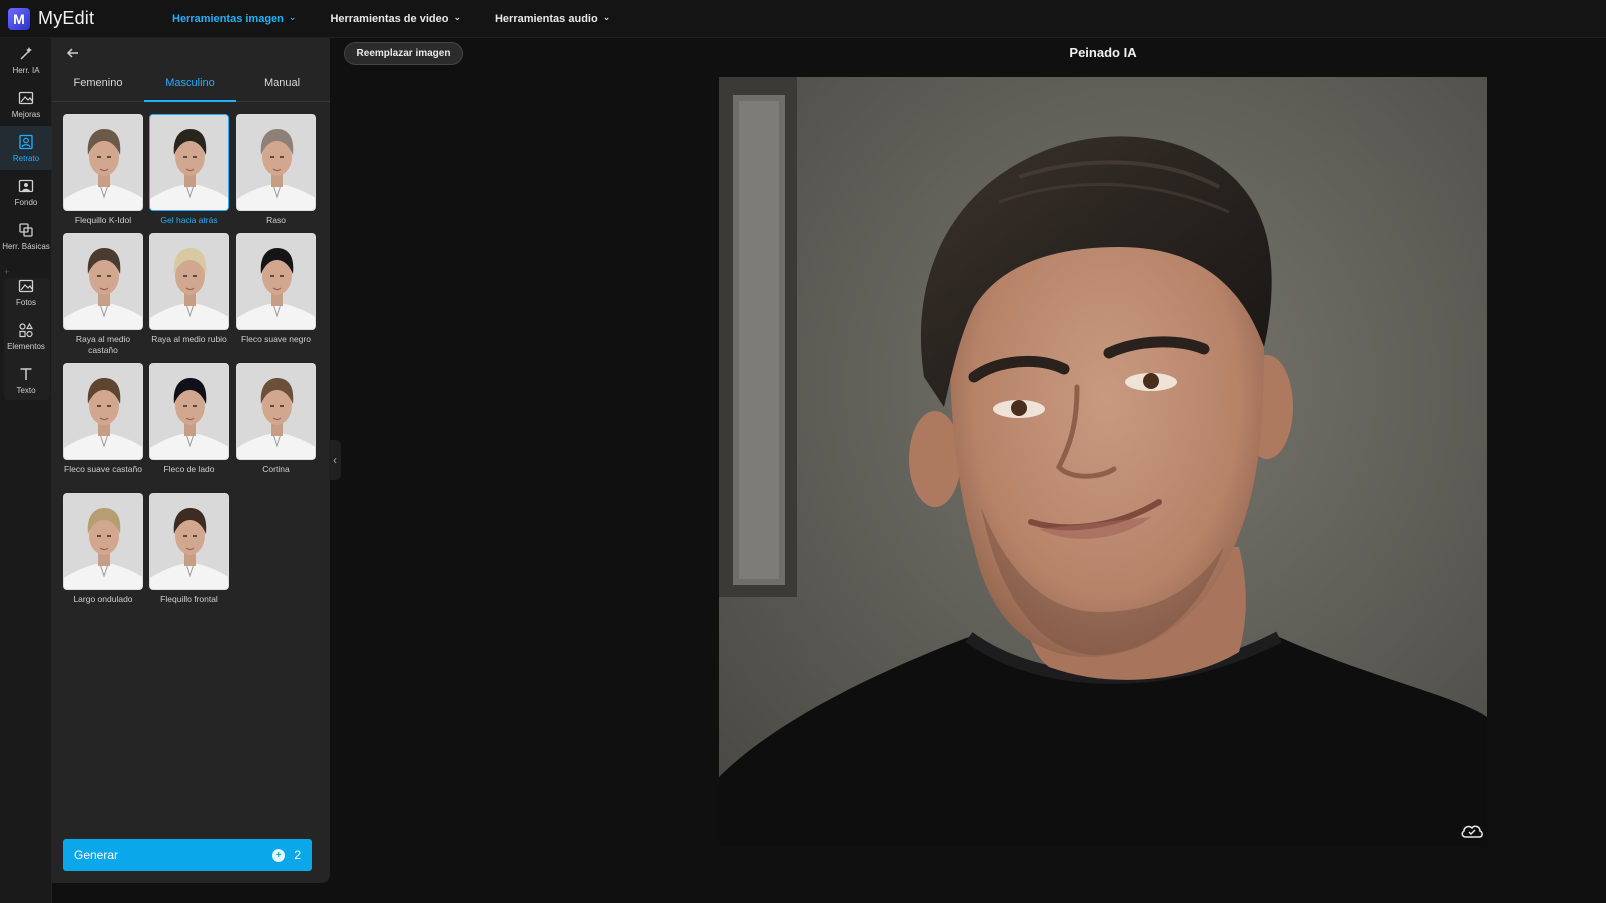 This screenshot has height=903, width=1606. Describe the element at coordinates (103, 599) in the screenshot. I see `style-label: Largo ondulado` at that location.